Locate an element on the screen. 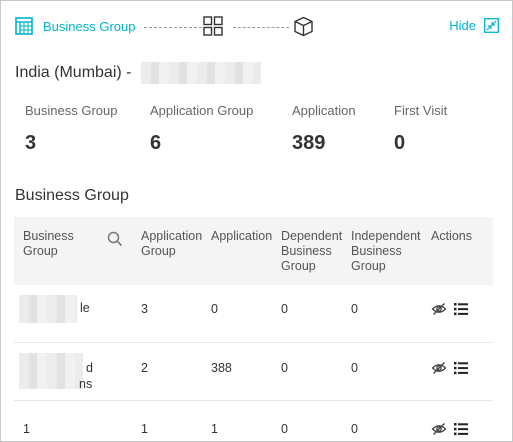 This screenshot has height=442, width=513. table-row: d ns 2 388 0 0 is located at coordinates (253, 372).